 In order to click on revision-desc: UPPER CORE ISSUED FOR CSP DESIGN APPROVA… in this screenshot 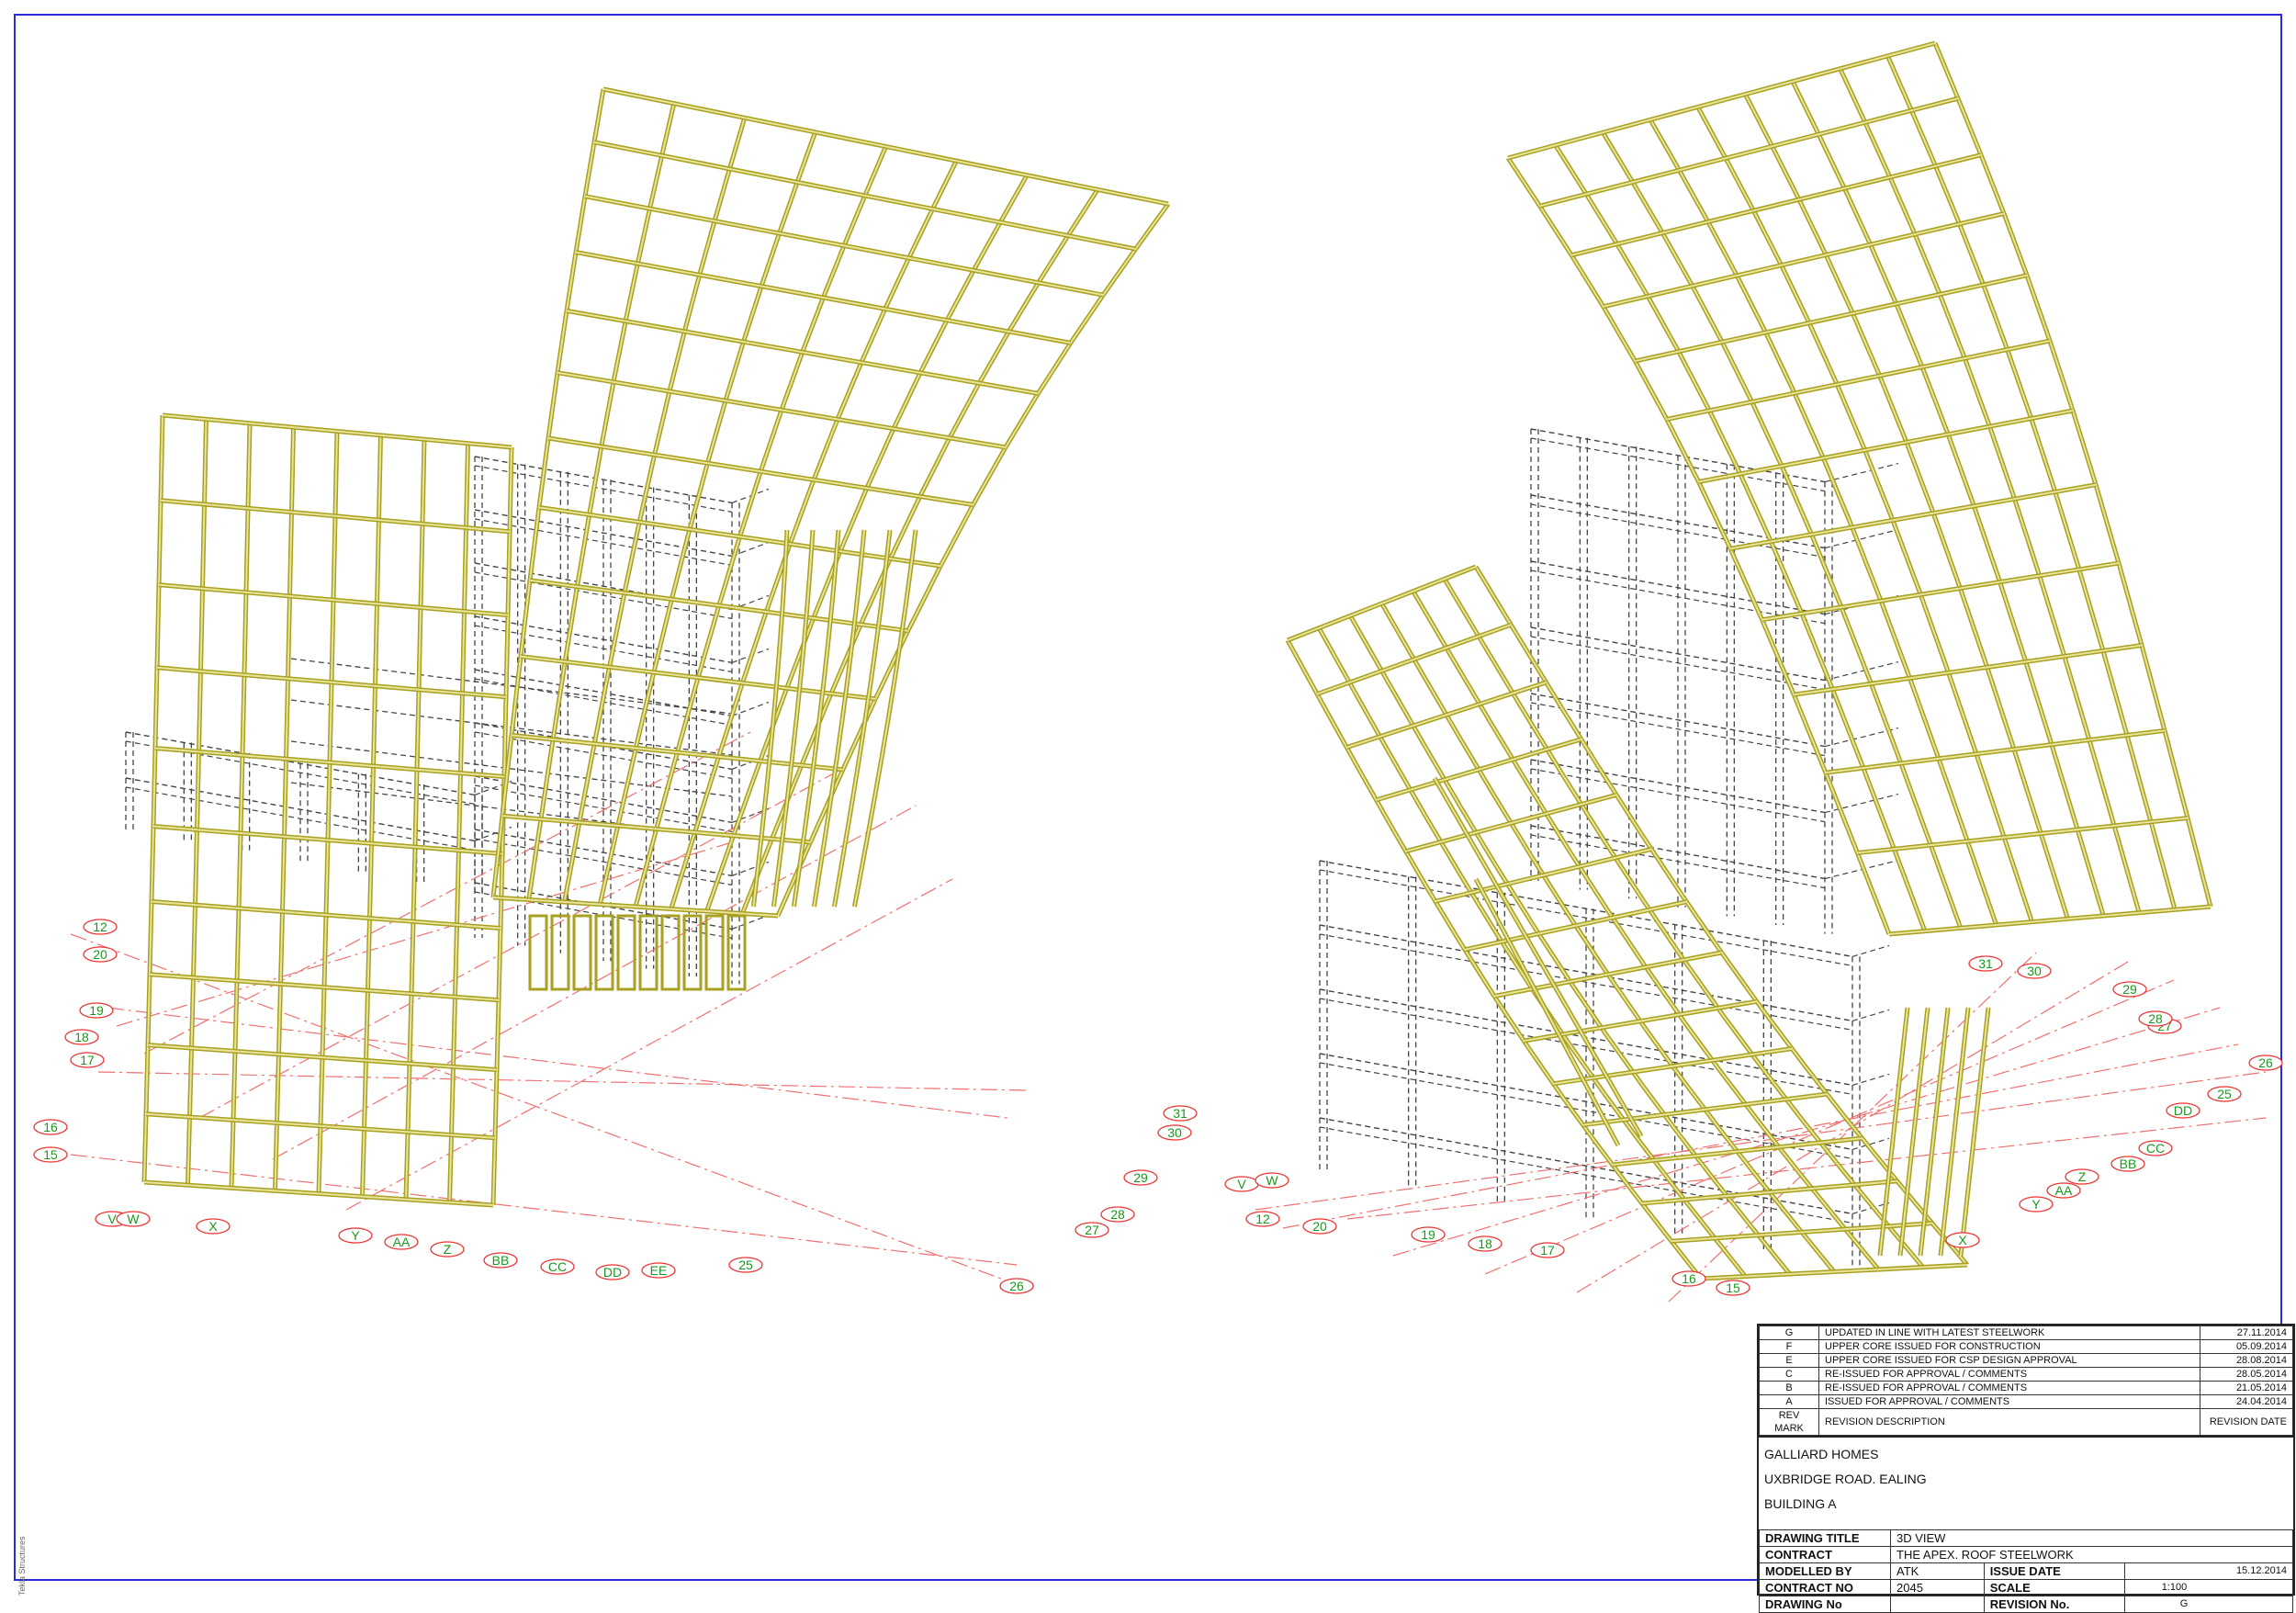, I will do `click(2009, 1360)`.